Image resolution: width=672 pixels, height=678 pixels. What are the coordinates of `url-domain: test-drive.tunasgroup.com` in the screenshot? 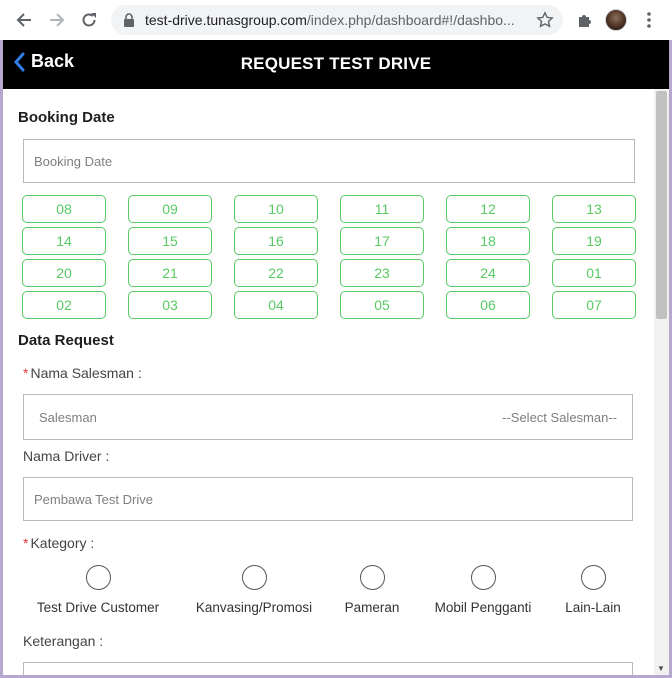 It's located at (226, 20).